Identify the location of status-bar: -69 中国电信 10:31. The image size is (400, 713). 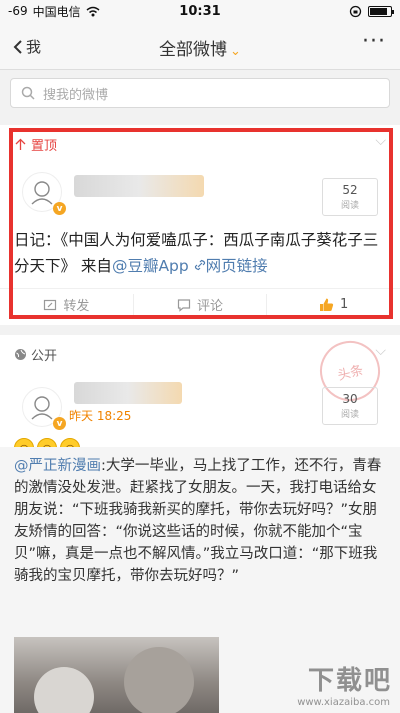
(200, 11).